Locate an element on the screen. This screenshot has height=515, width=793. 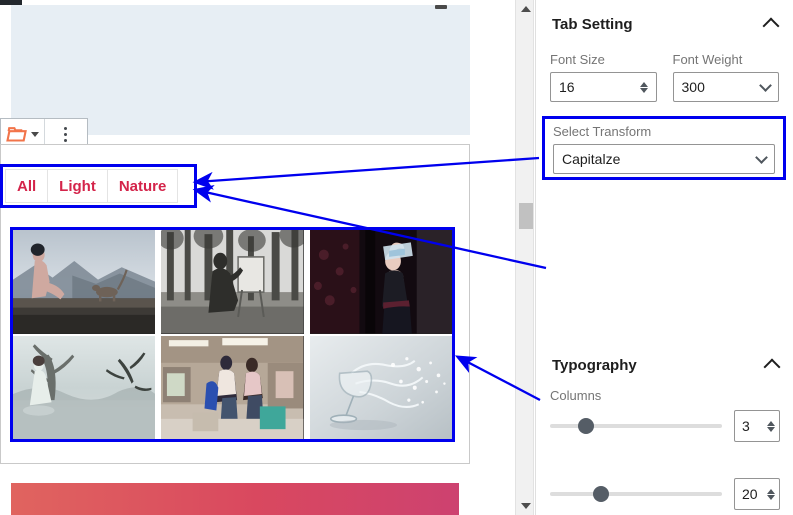
font-size-input: 16 is located at coordinates (603, 87).